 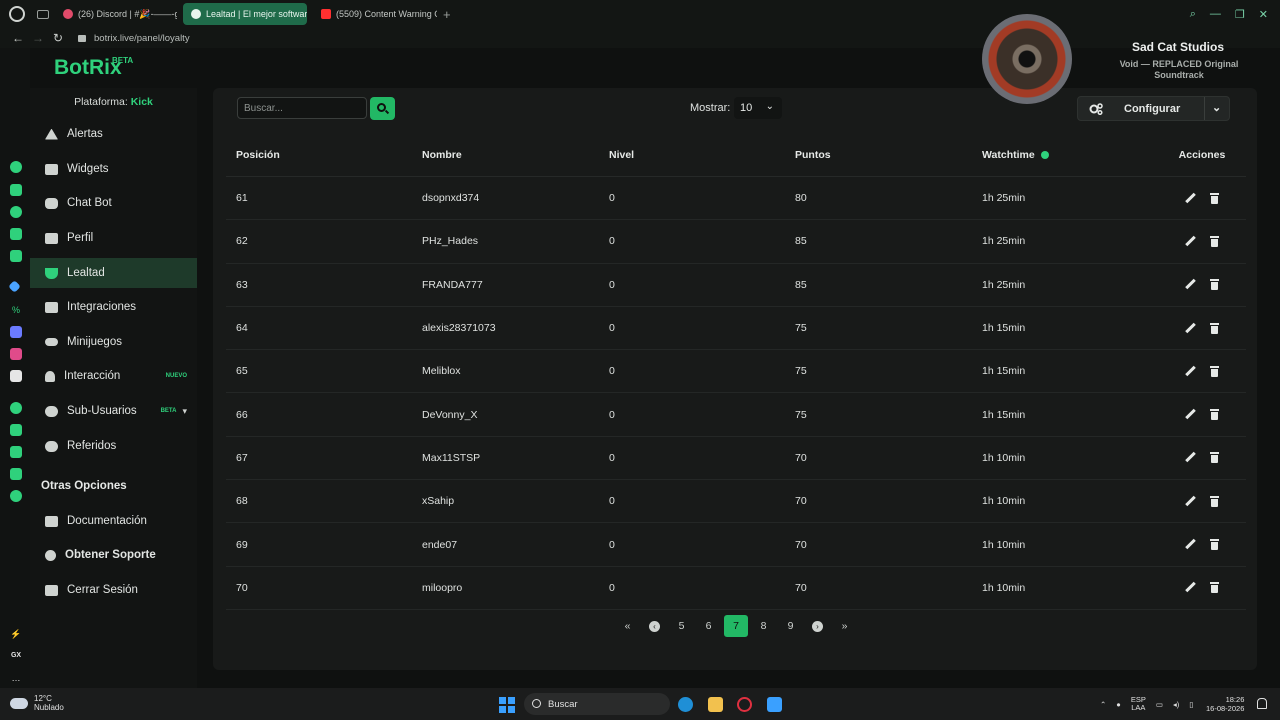 I want to click on tiktok-icon, so click(x=16, y=376).